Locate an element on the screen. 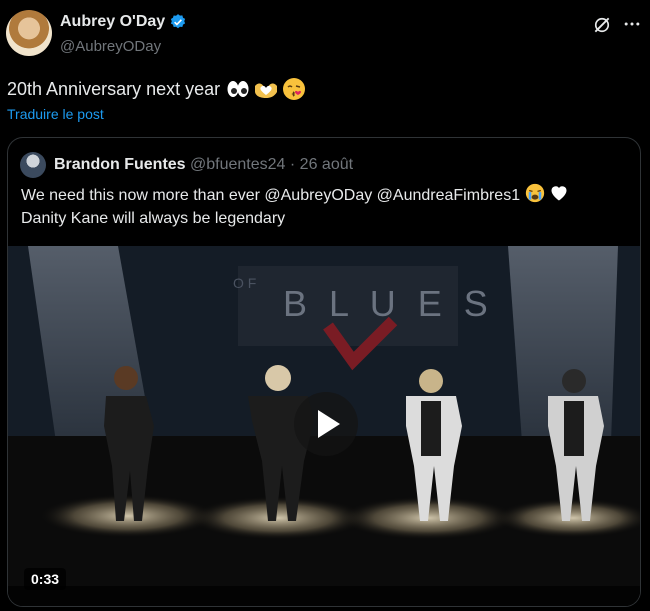  post-text: 20th Anniversary next year is located at coordinates (114, 88).